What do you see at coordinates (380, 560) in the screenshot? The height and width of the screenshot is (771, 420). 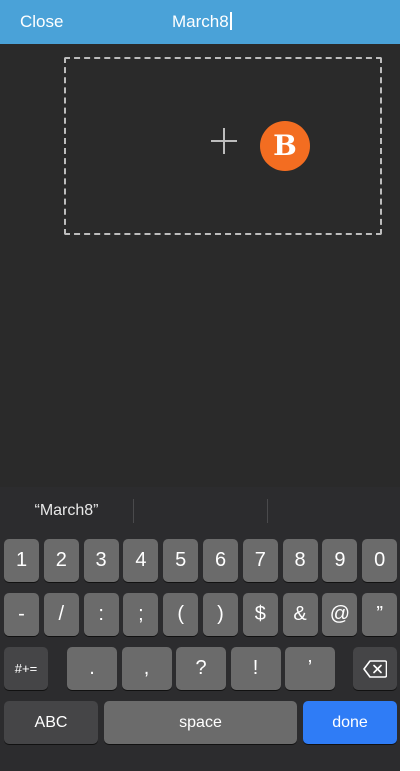 I see `number-key-9: 0` at bounding box center [380, 560].